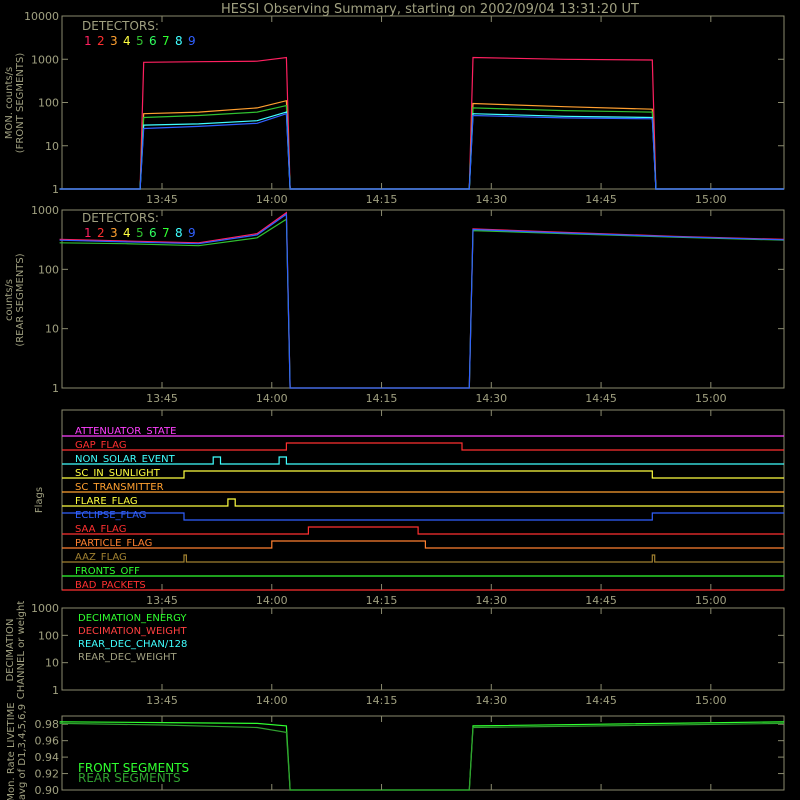 The width and height of the screenshot is (800, 800). Describe the element at coordinates (118, 473) in the screenshot. I see `flag-label-sc-in-sunlight: SC_IN_SUNLIGHT` at that location.